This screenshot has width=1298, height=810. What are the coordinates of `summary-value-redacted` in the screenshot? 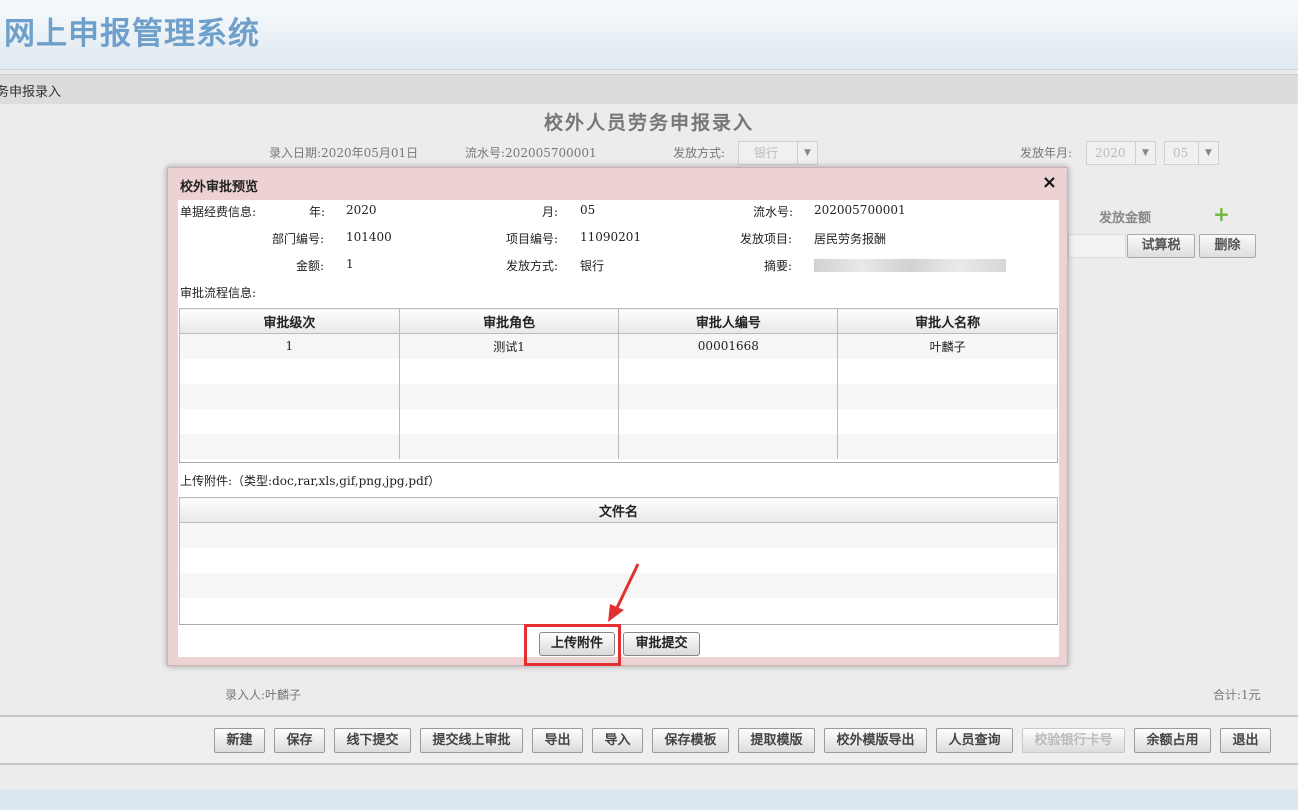 It's located at (910, 265).